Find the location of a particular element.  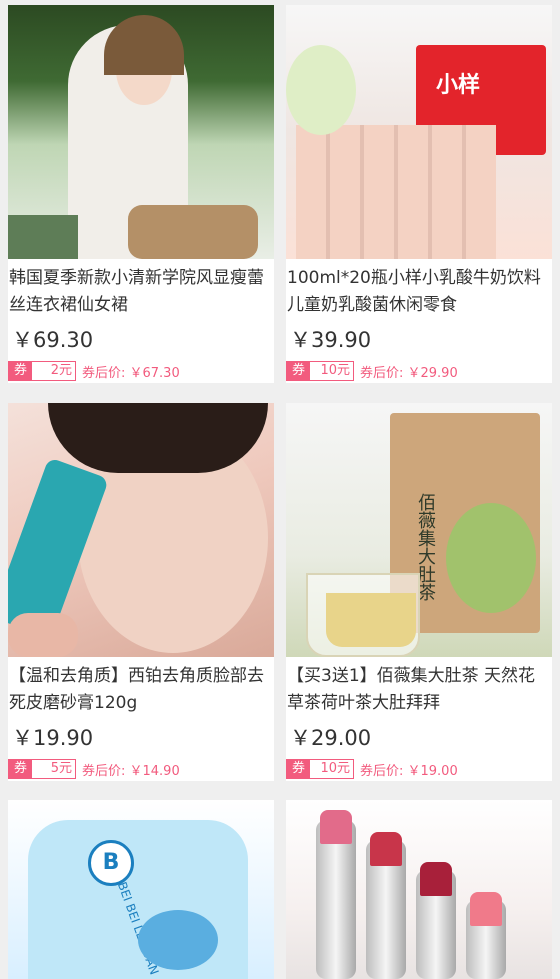

product-price: ￥69.30 is located at coordinates (53, 340).